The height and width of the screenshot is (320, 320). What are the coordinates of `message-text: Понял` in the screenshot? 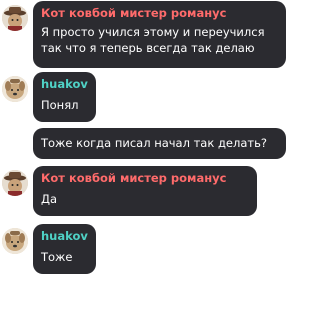 It's located at (60, 105).